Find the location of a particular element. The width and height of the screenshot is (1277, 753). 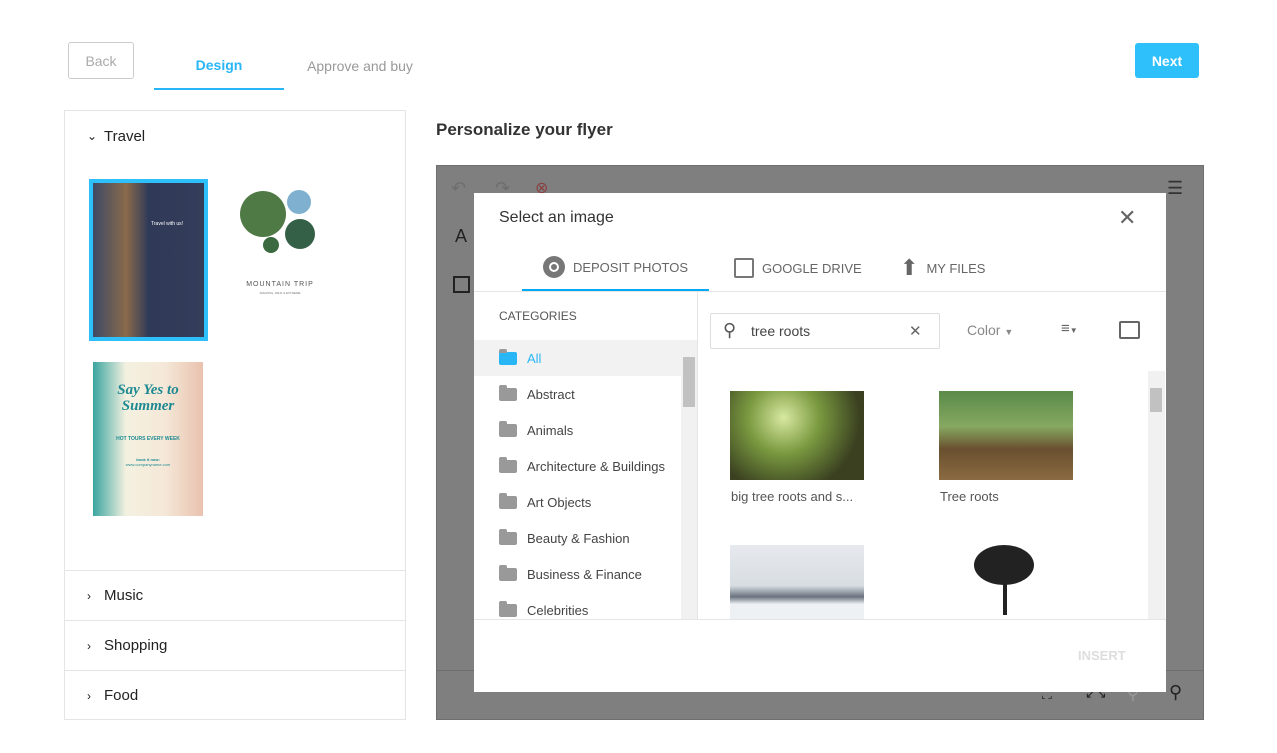

tab-google-drive: GOOGLE DRIVE is located at coordinates (814, 268).